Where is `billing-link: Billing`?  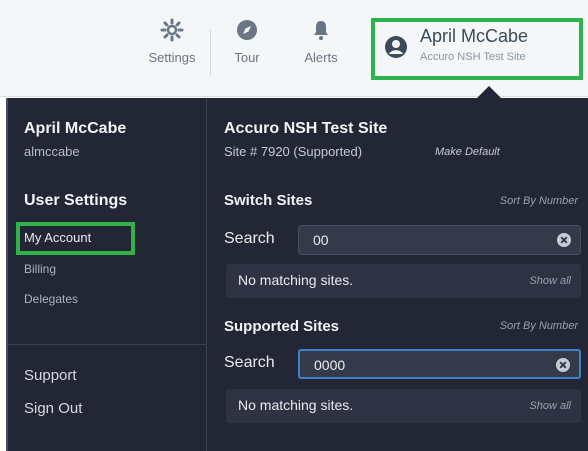
billing-link: Billing is located at coordinates (40, 269).